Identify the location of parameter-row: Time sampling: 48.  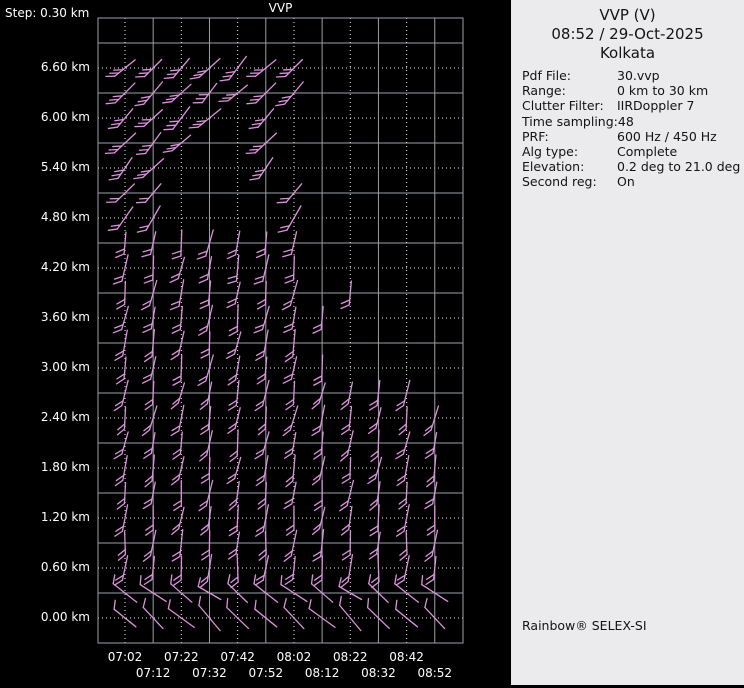
(632, 121).